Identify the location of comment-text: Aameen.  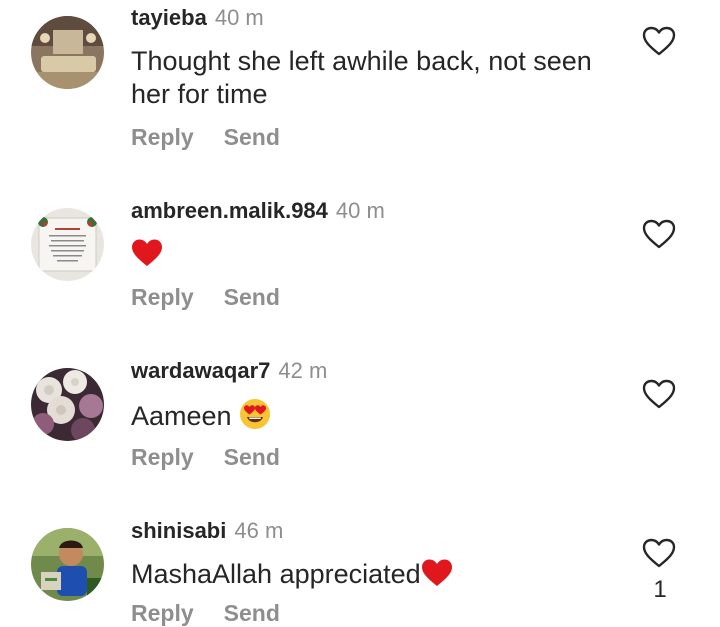
(381, 418).